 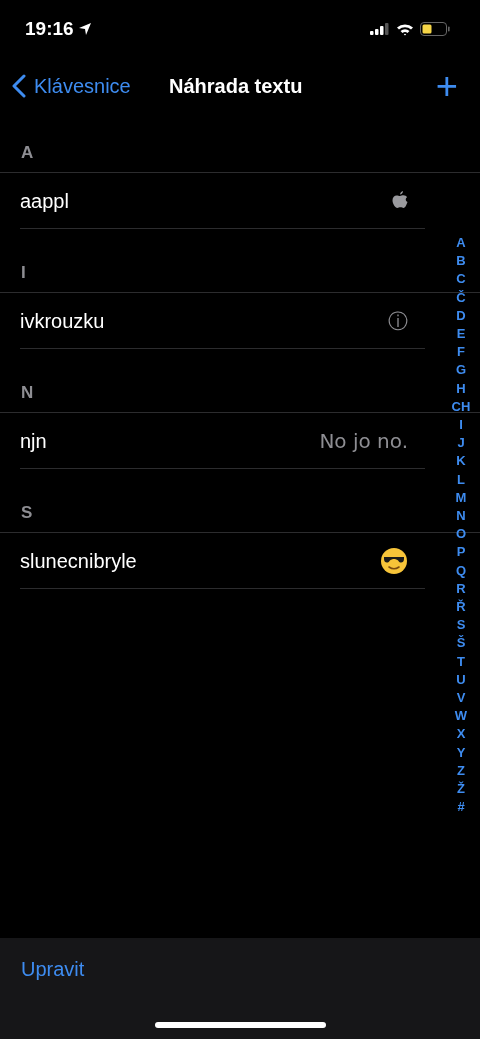 What do you see at coordinates (461, 498) in the screenshot?
I see `index-letter: M` at bounding box center [461, 498].